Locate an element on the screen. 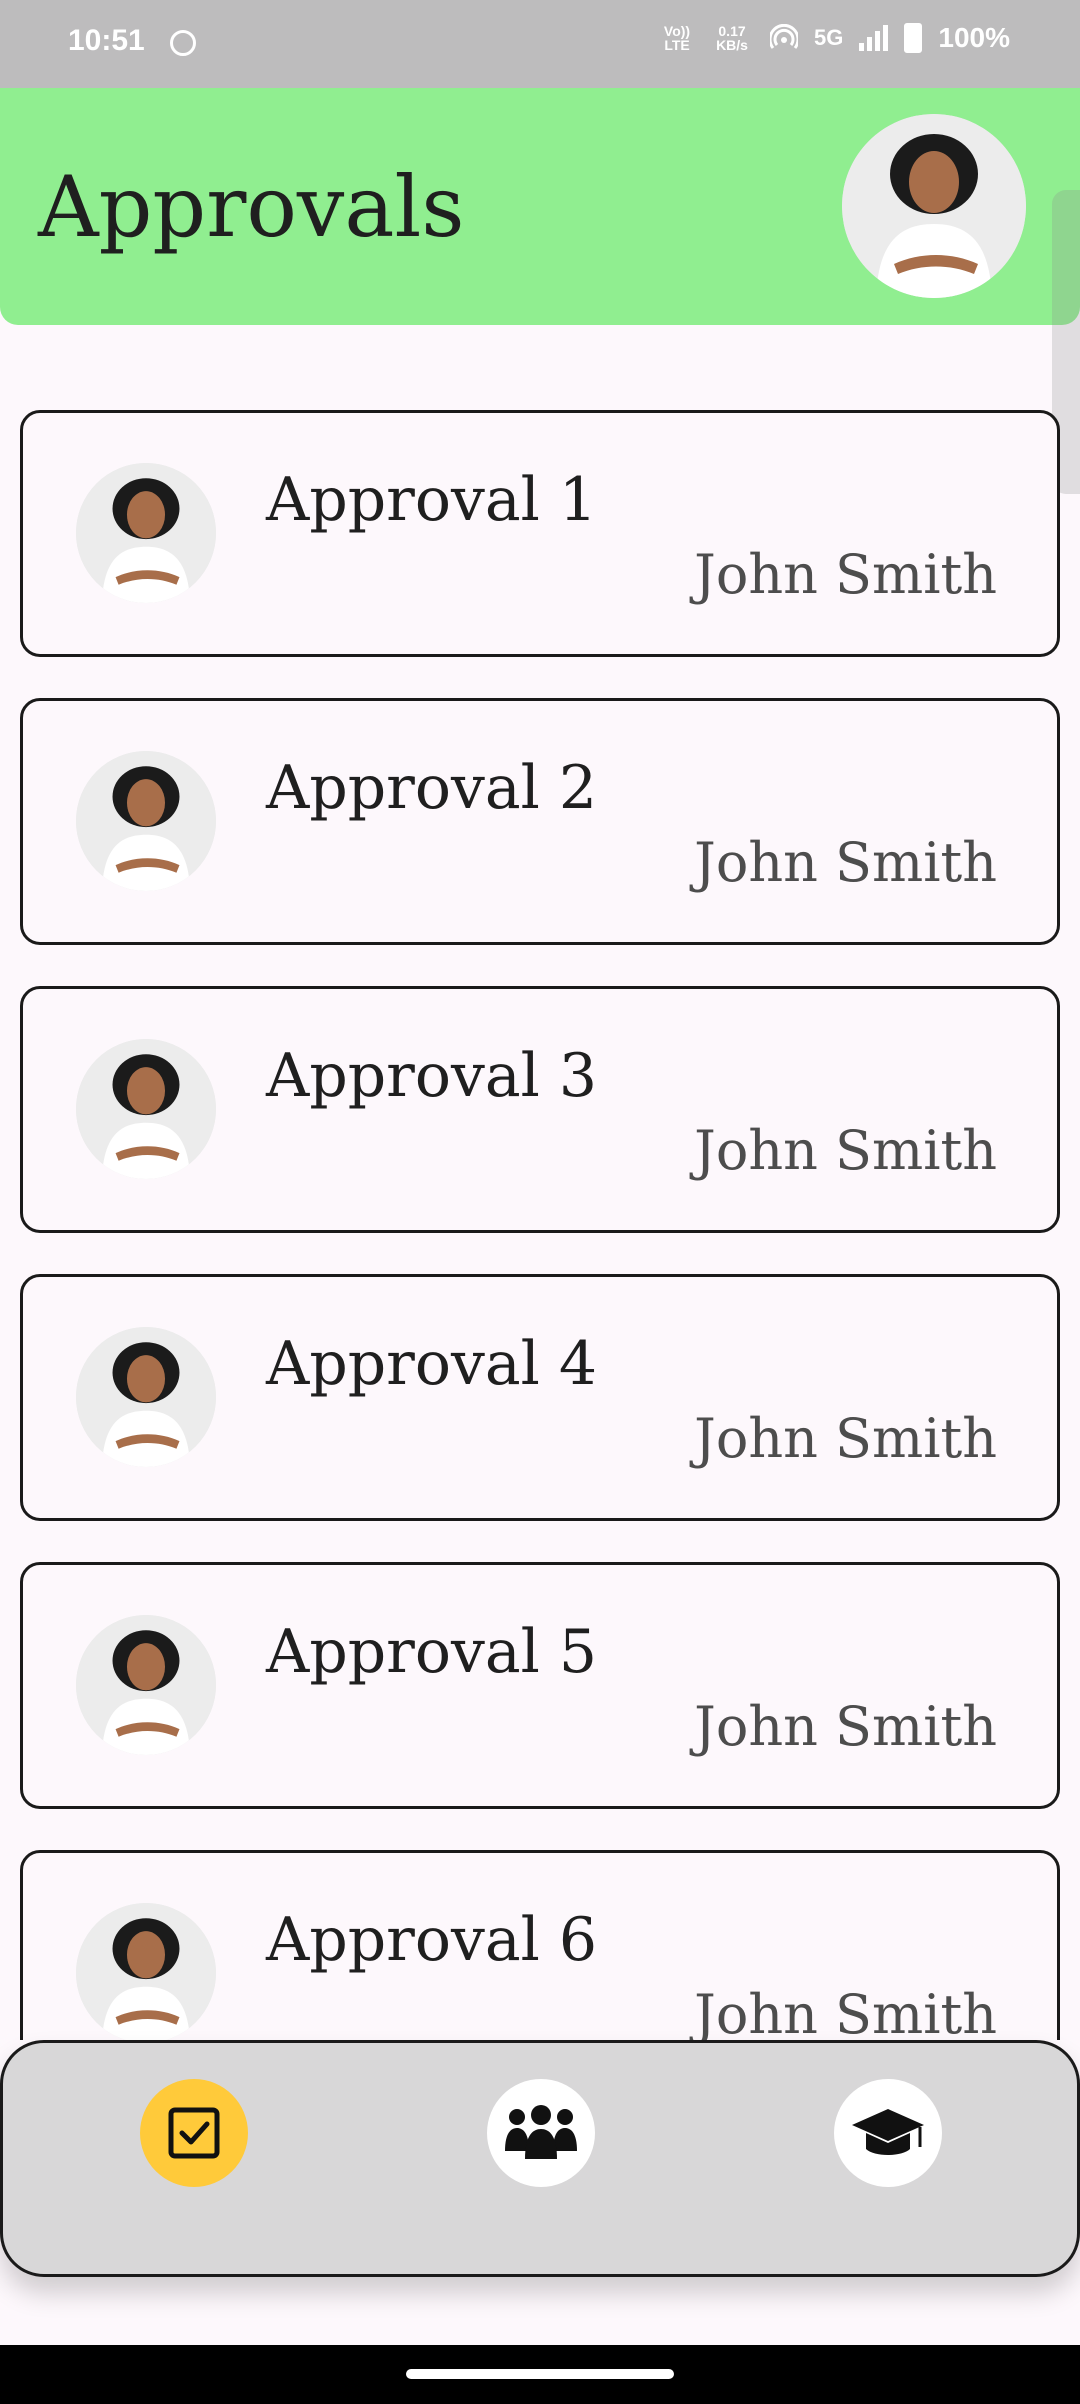 The width and height of the screenshot is (1080, 2404). nav-approvals-button is located at coordinates (194, 2133).